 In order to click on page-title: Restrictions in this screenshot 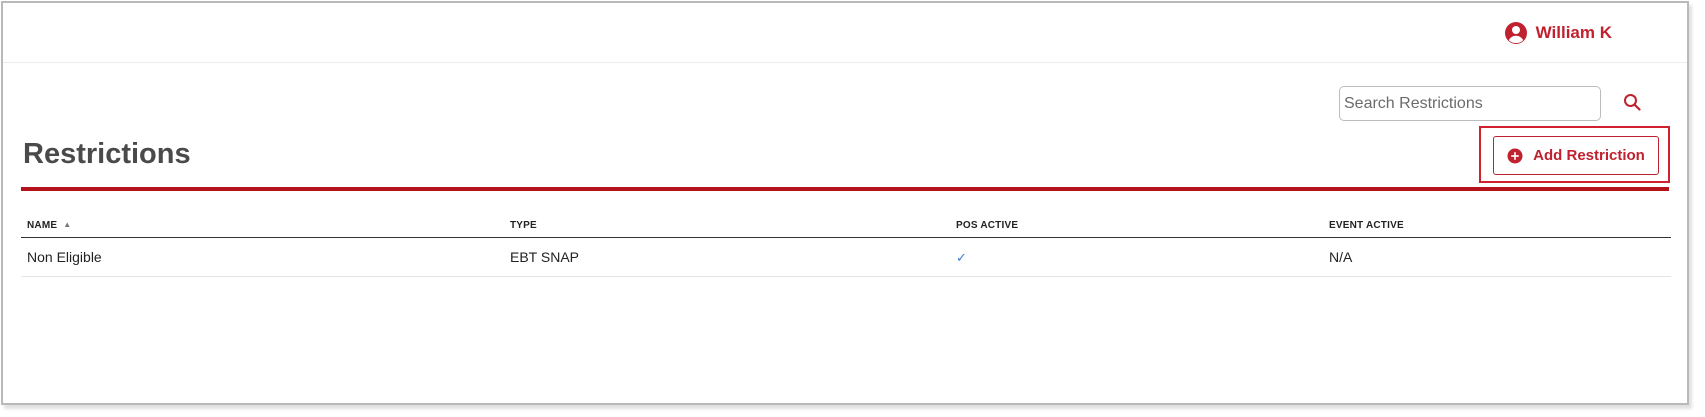, I will do `click(107, 154)`.